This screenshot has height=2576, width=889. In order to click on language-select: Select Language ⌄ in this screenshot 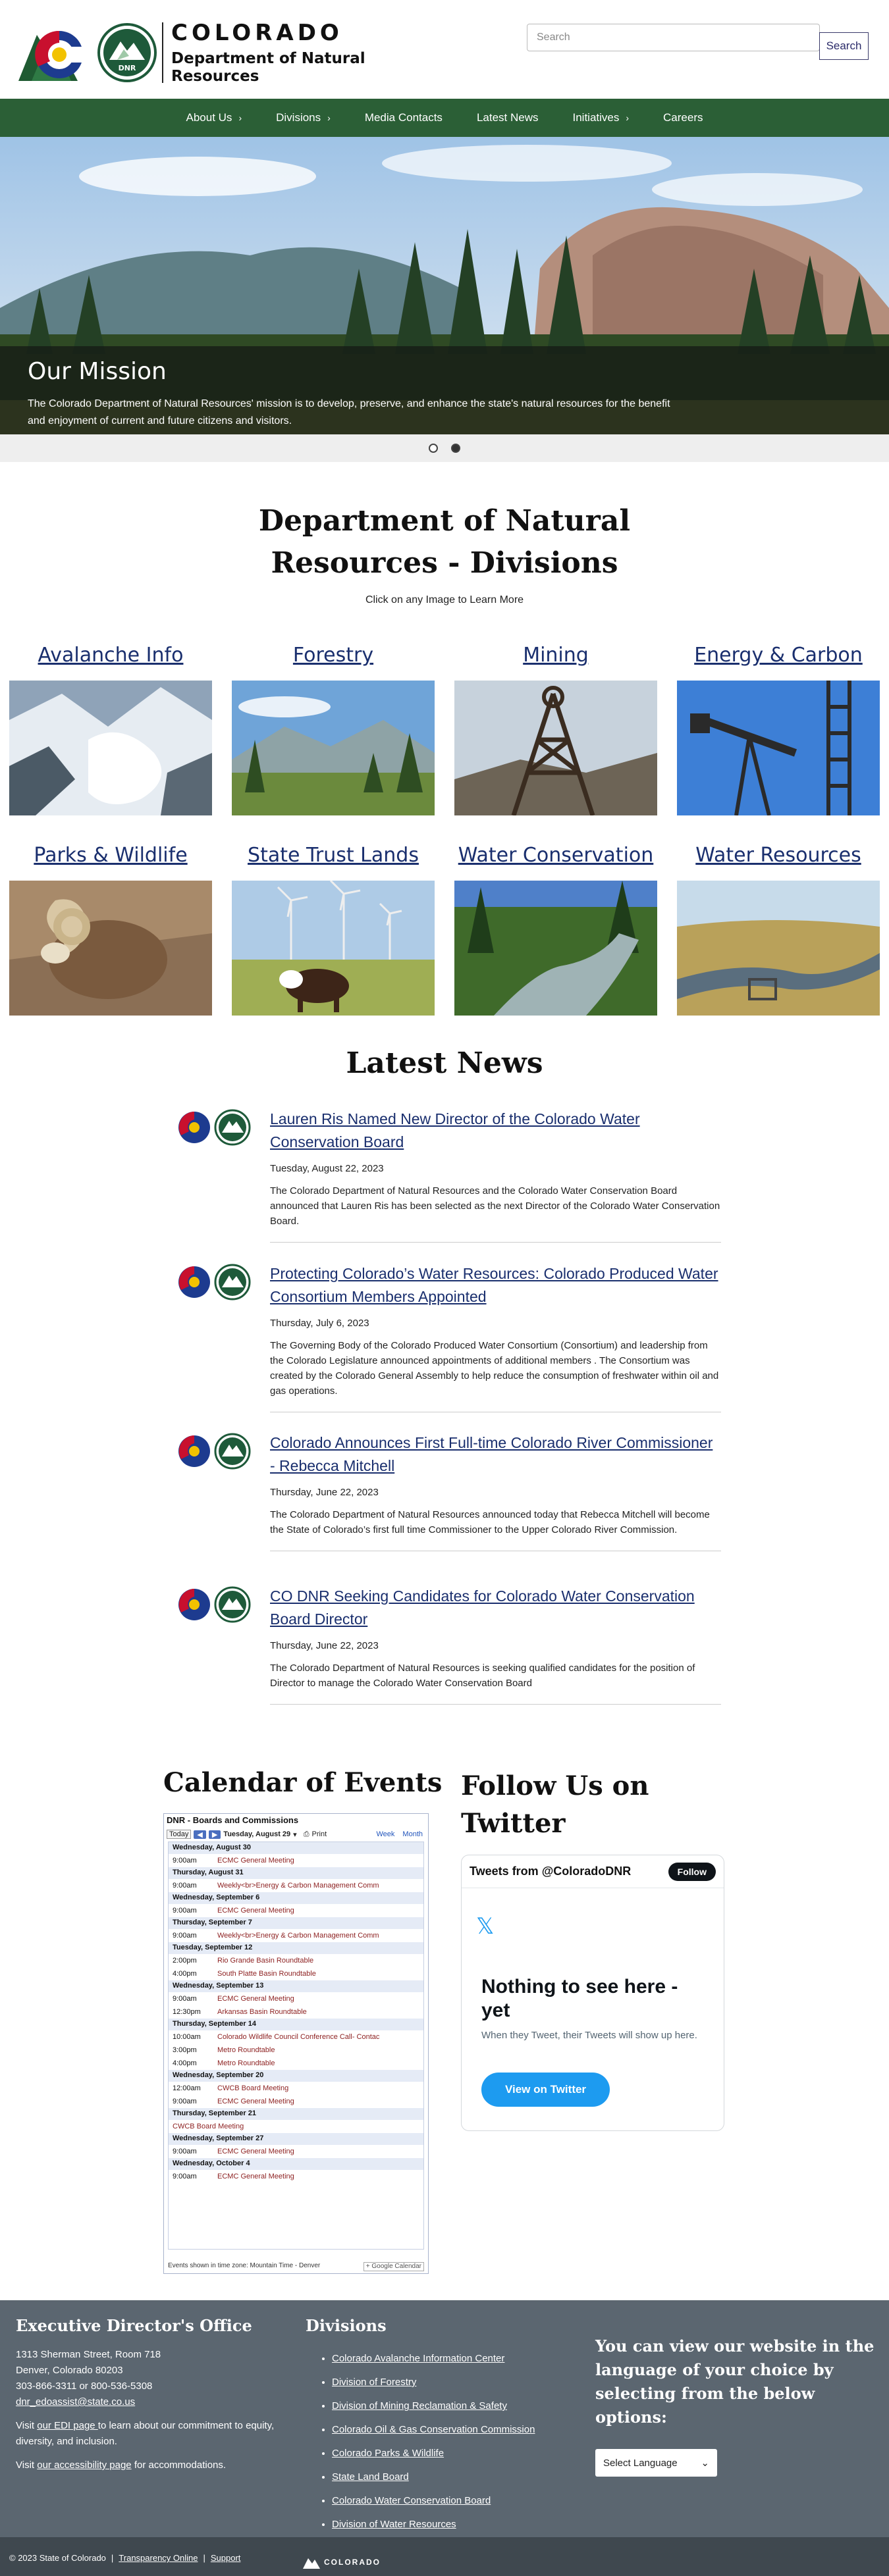, I will do `click(656, 2463)`.